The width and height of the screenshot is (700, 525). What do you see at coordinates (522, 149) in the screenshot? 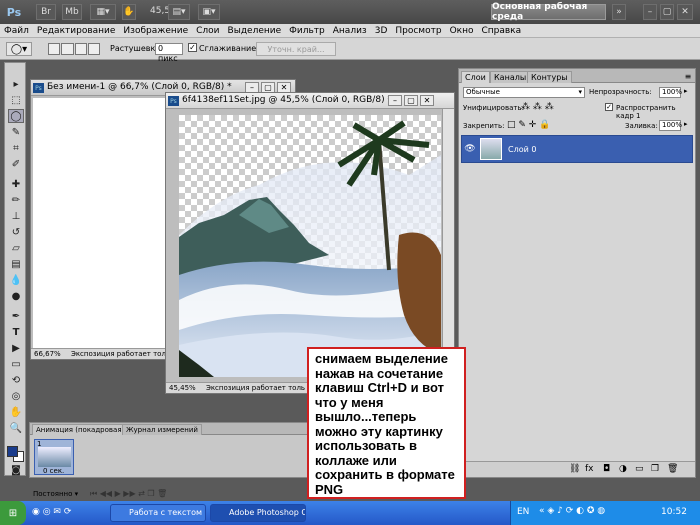
I see `layer-name: Слой 0` at bounding box center [522, 149].